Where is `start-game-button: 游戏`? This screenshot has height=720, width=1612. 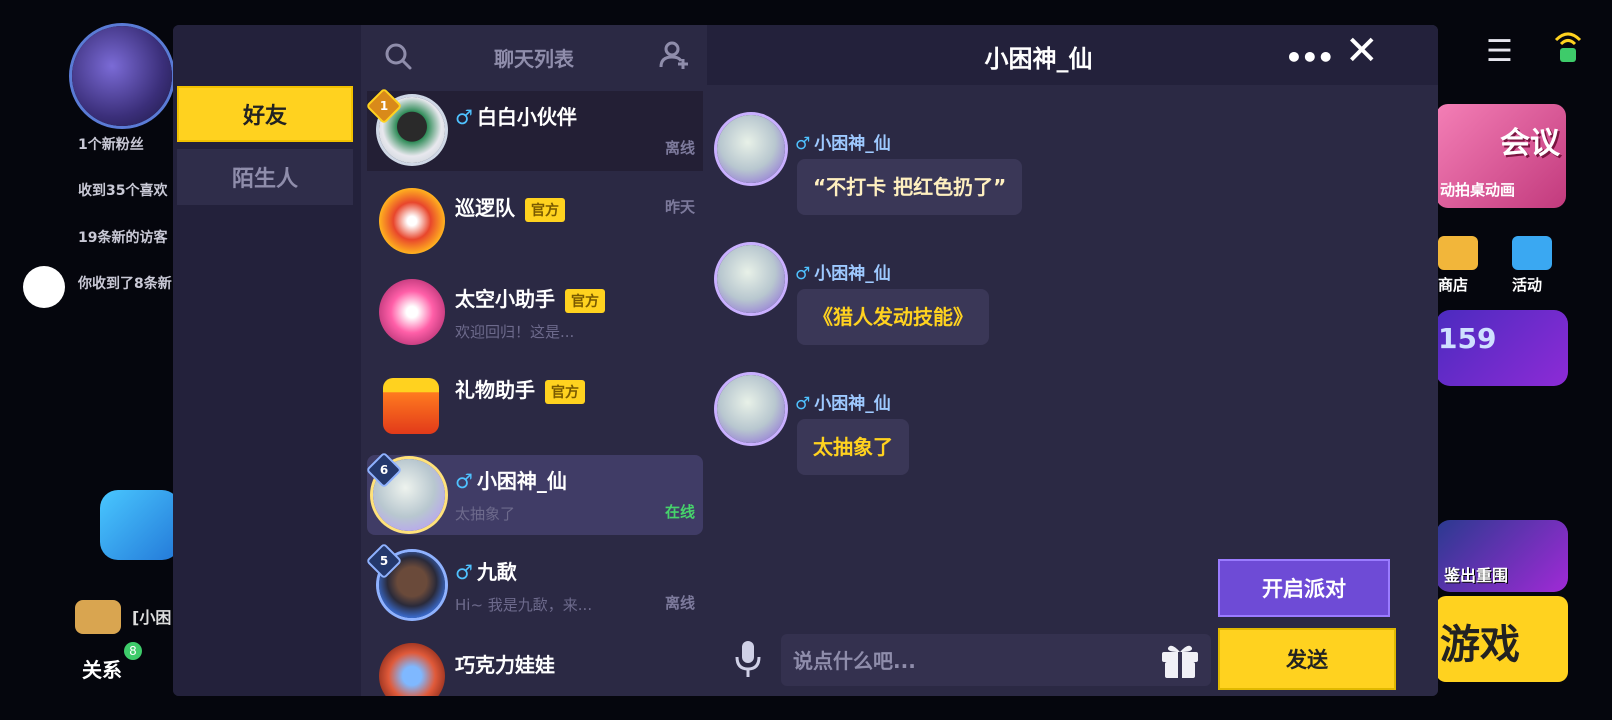
start-game-button: 游戏 is located at coordinates (1502, 639).